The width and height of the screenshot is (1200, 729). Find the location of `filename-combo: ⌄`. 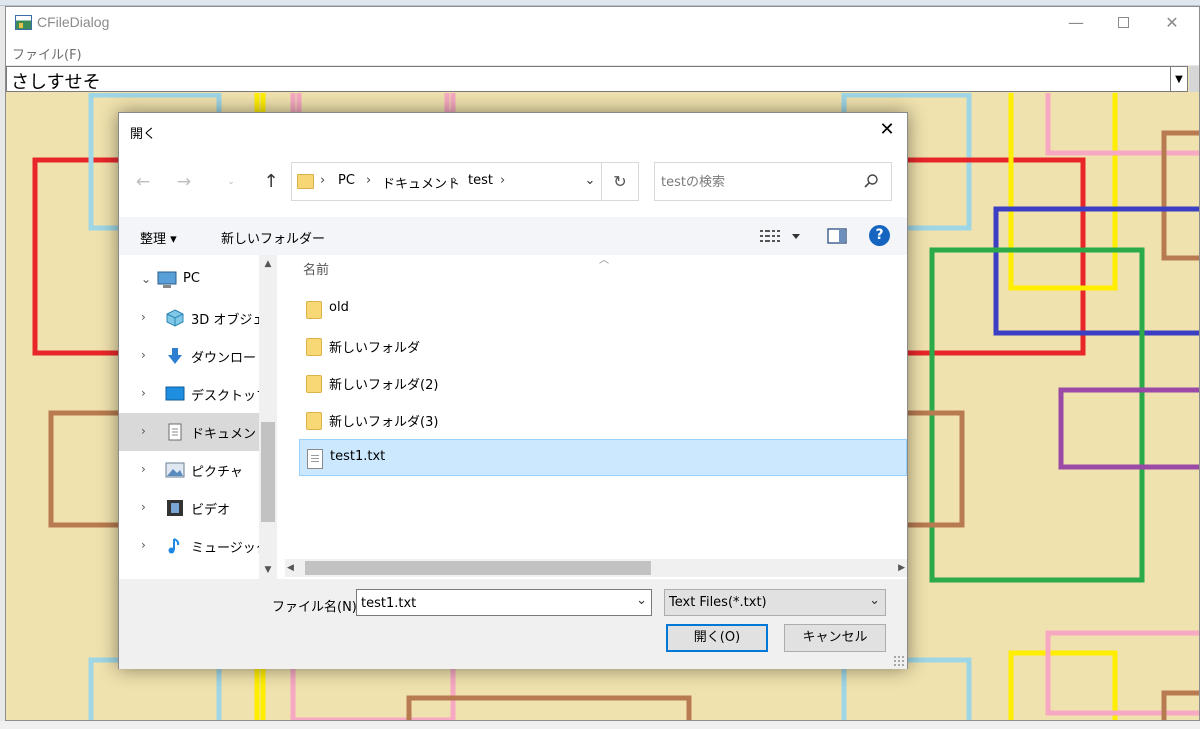

filename-combo: ⌄ is located at coordinates (504, 602).